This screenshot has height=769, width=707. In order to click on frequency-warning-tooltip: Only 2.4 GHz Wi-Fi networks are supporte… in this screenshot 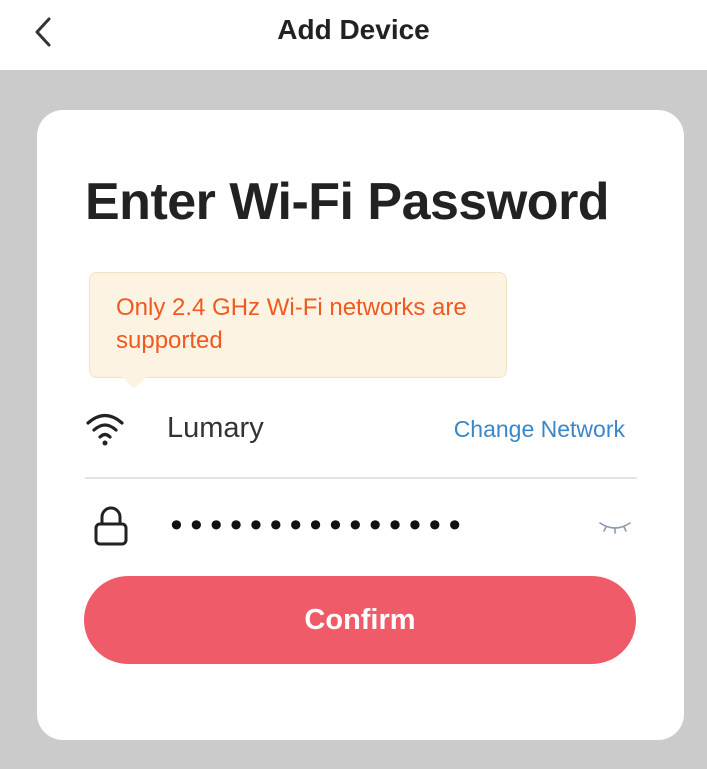, I will do `click(298, 330)`.